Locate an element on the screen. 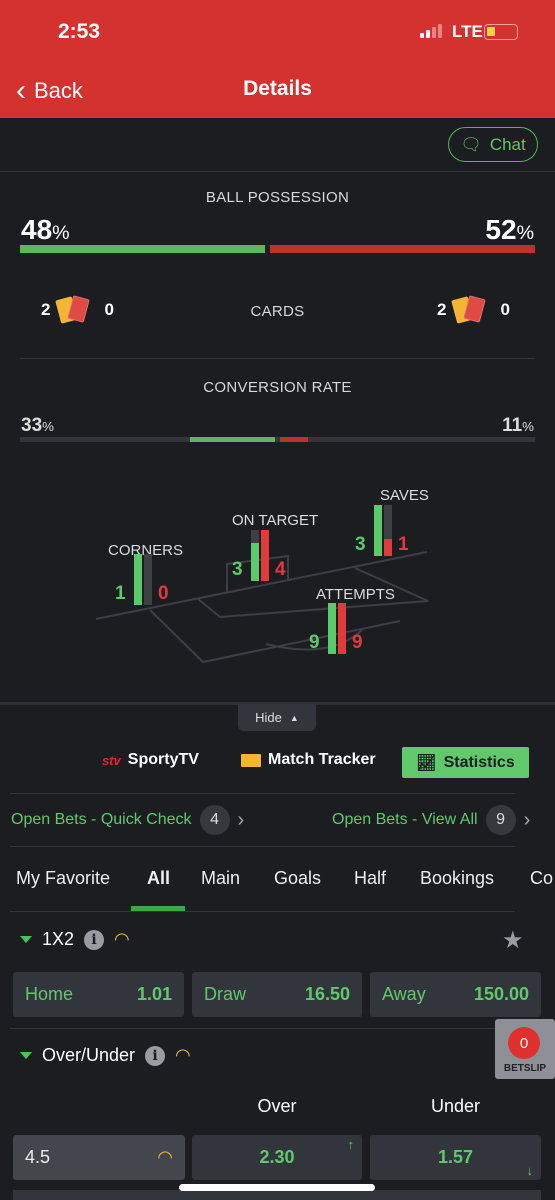  sportytv-icon: stv is located at coordinates (111, 760).